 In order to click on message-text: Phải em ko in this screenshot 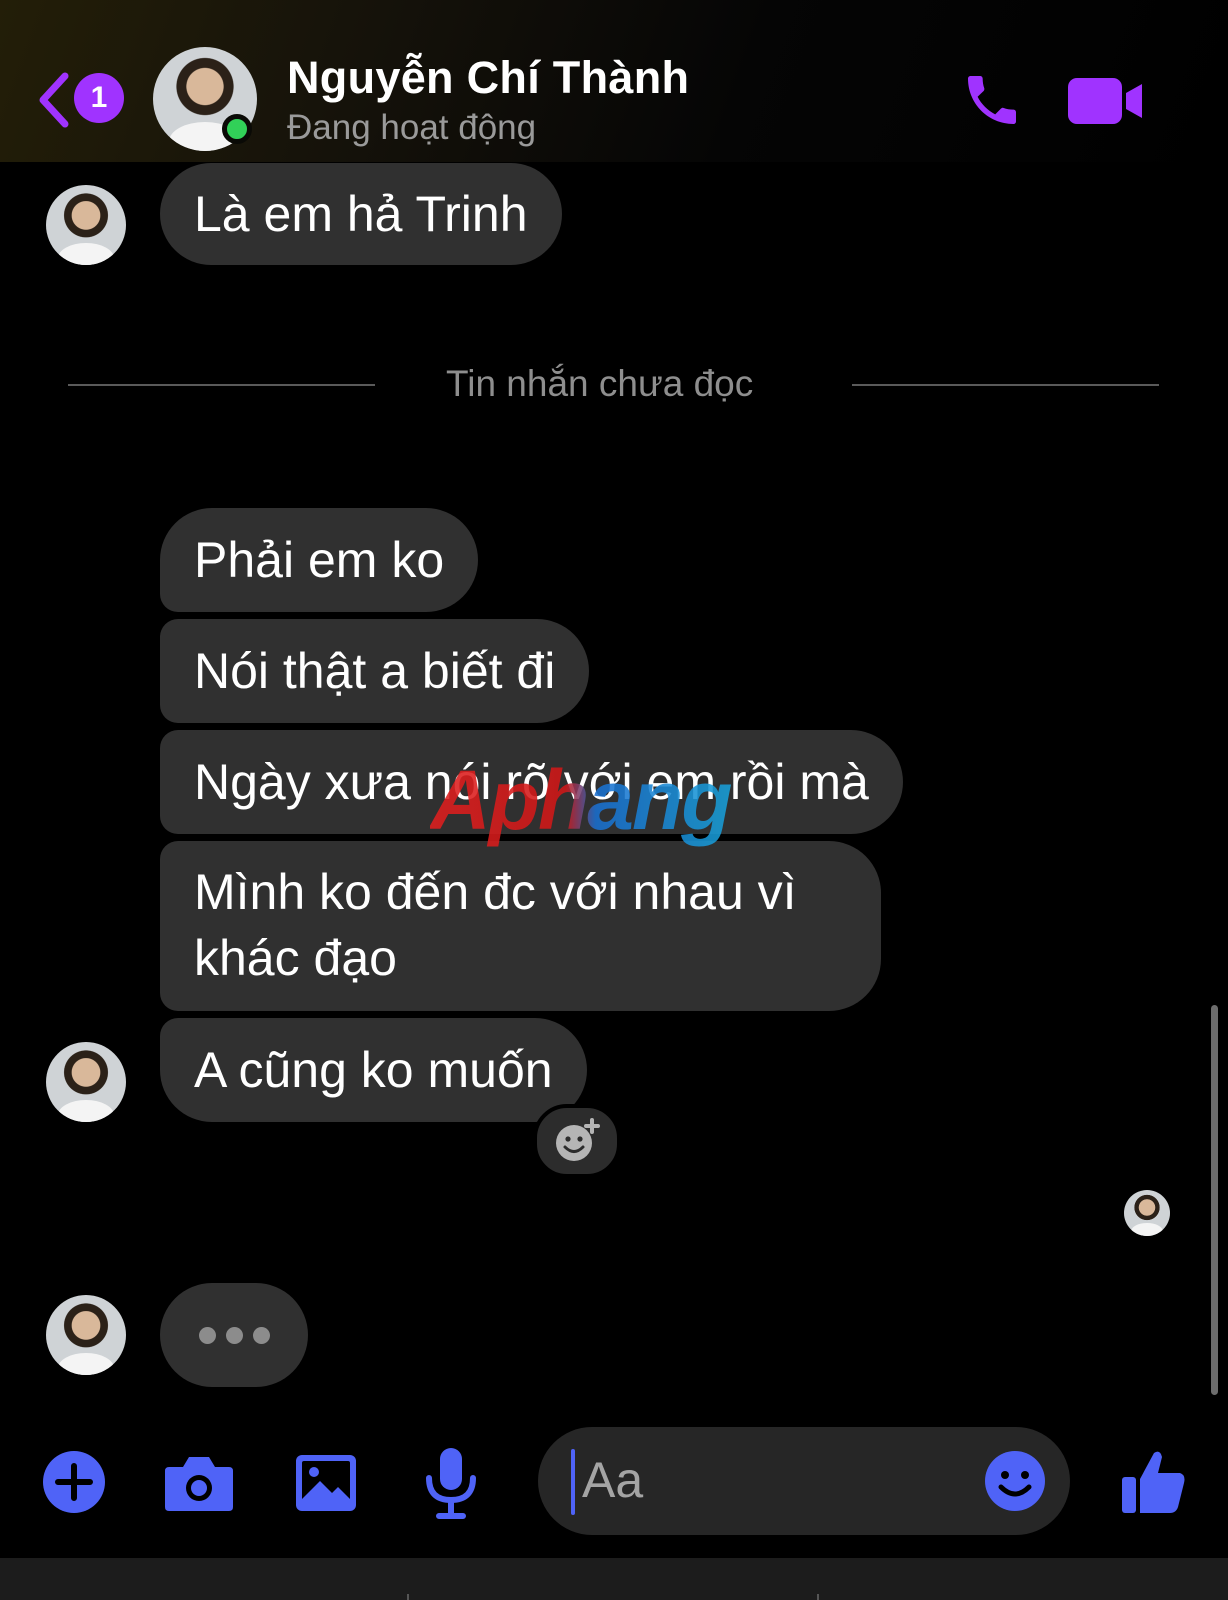, I will do `click(319, 560)`.